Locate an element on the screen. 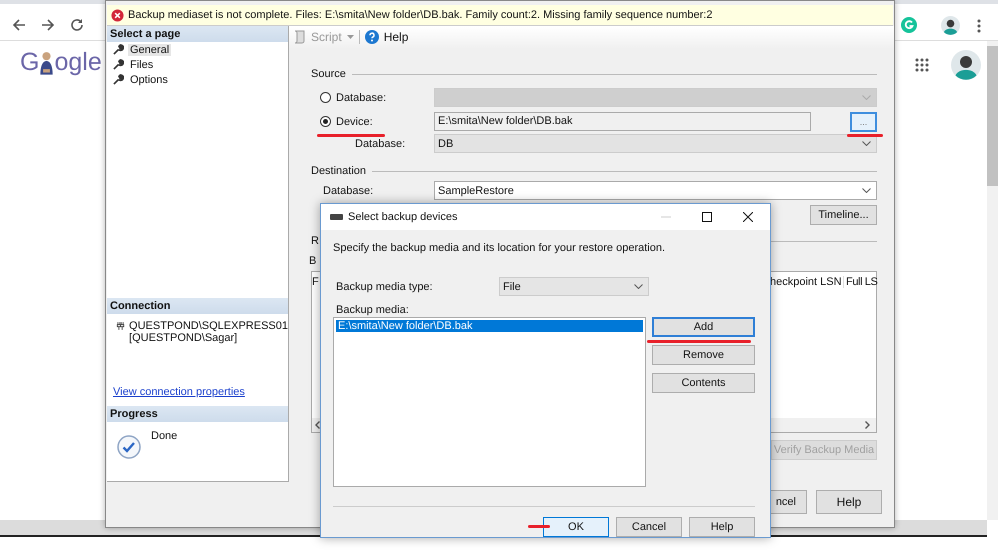  group-title: Source is located at coordinates (328, 74).